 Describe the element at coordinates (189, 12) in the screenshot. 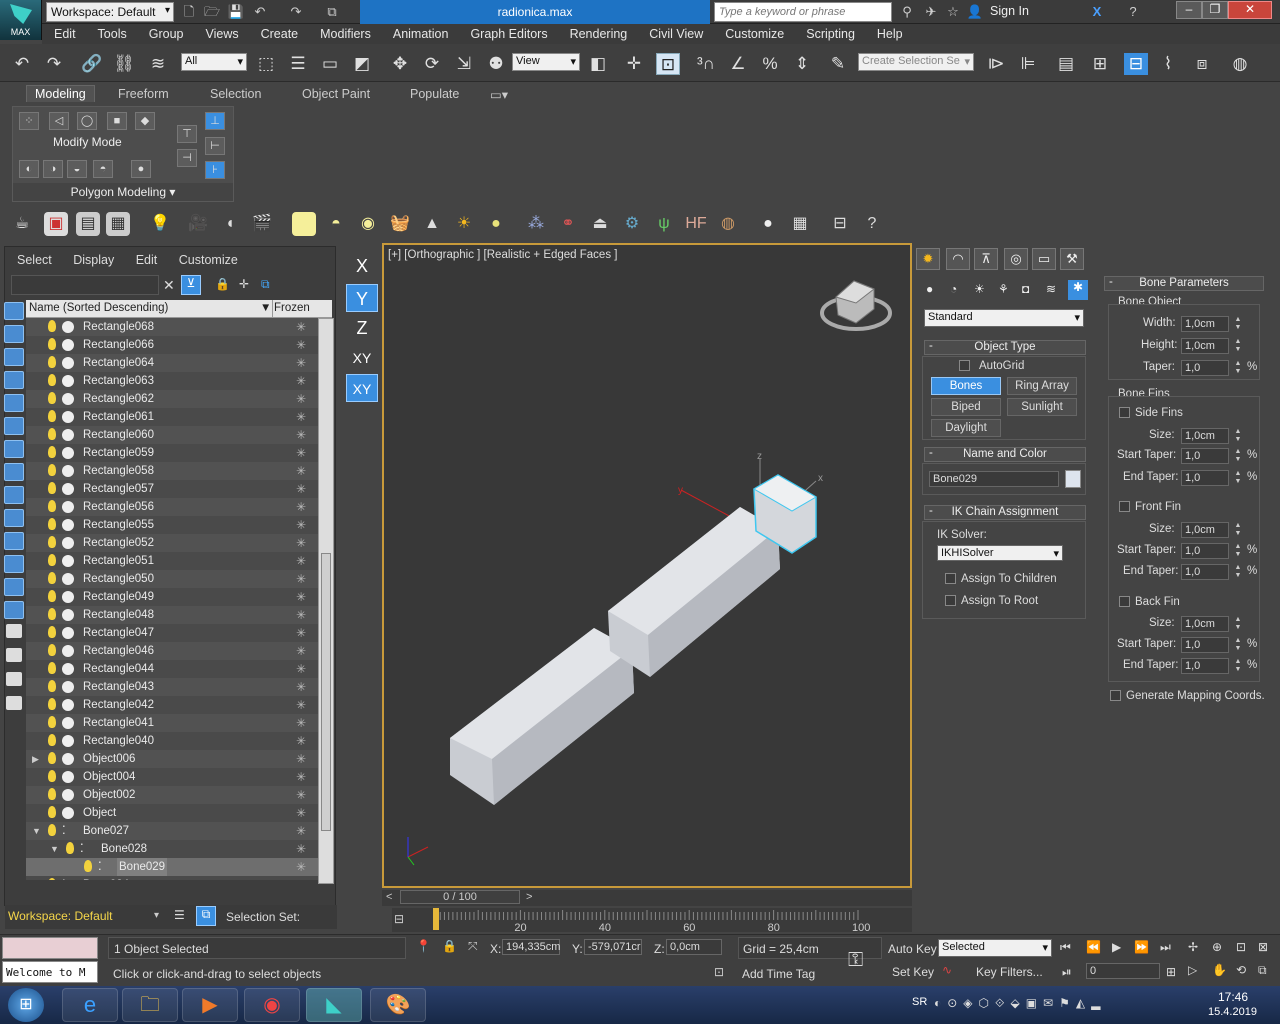

I see `new-file-icon: 🗋` at that location.